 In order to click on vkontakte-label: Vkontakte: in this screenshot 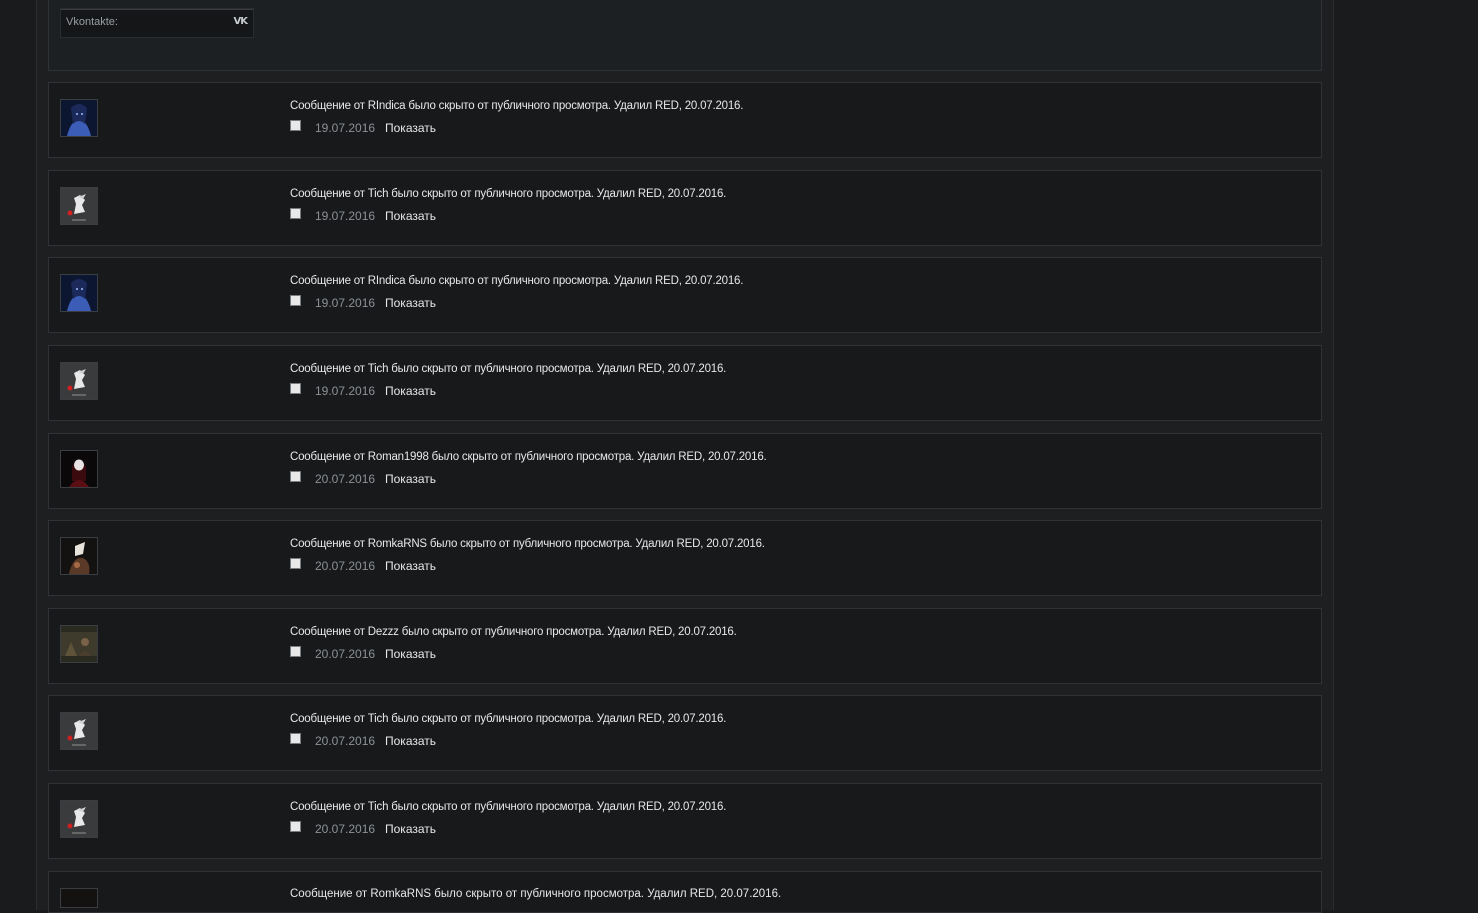, I will do `click(92, 22)`.